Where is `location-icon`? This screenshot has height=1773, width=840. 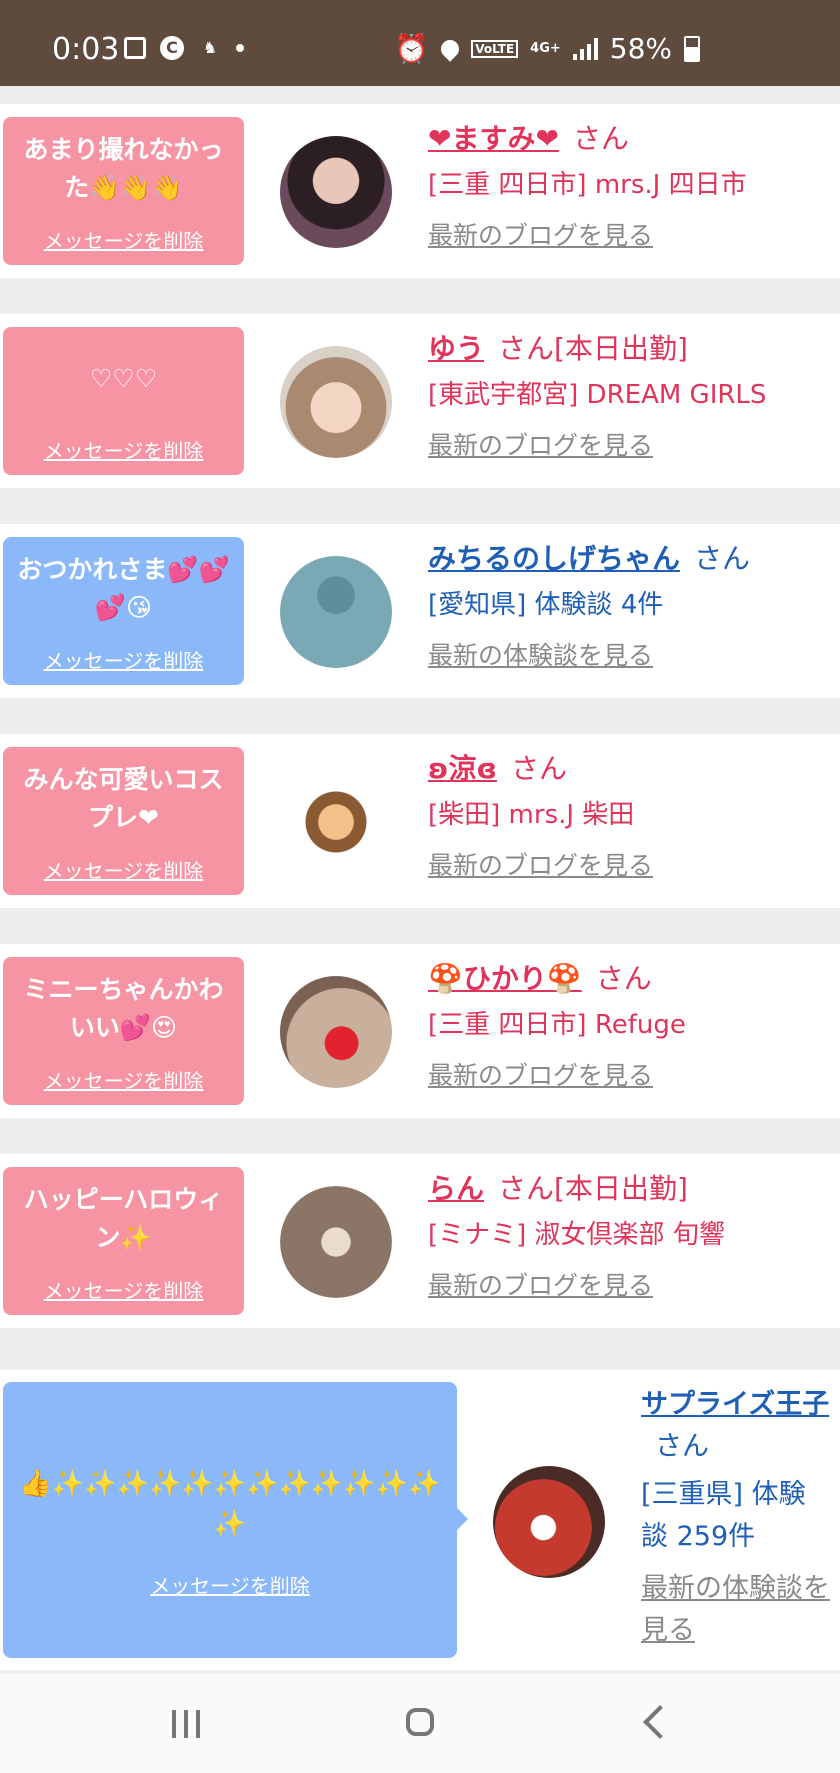 location-icon is located at coordinates (450, 48).